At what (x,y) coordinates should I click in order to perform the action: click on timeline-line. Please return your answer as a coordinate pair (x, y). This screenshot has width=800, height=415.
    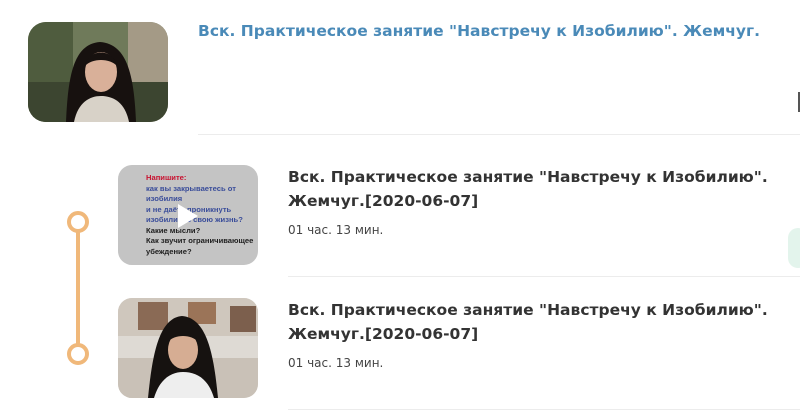
    Looking at the image, I should click on (78, 288).